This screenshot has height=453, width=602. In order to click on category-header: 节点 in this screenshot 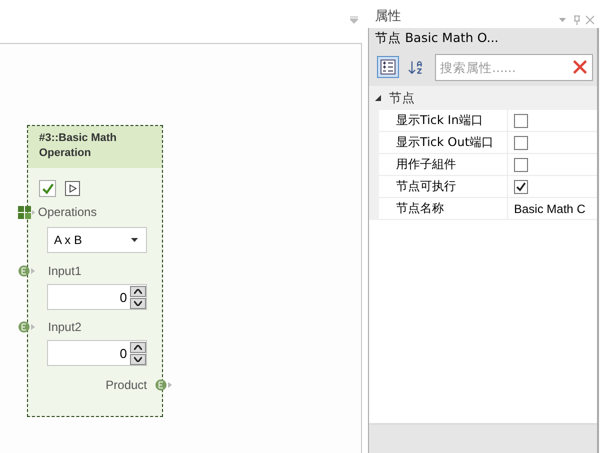, I will do `click(483, 98)`.